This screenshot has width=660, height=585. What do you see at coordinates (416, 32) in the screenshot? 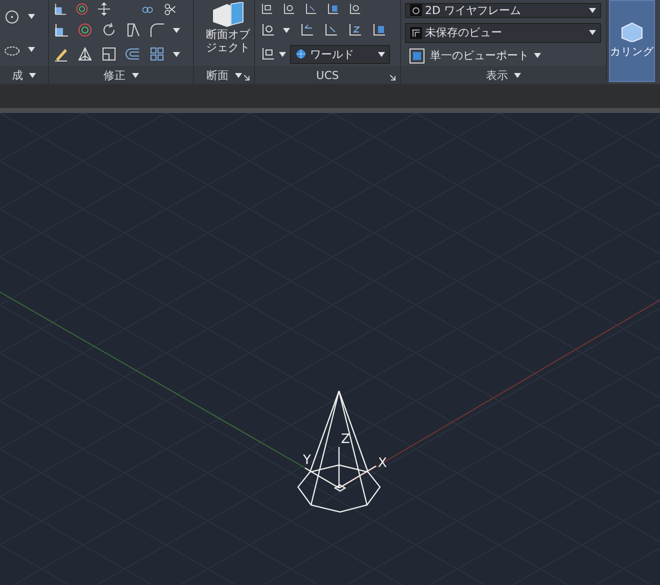
I see `view-icon` at bounding box center [416, 32].